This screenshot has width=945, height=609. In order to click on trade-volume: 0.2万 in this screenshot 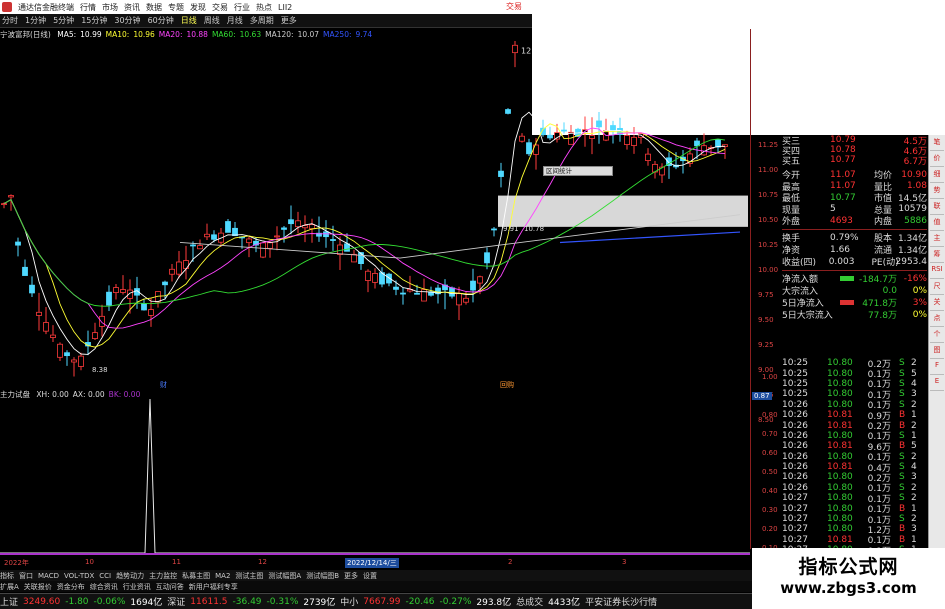, I will do `click(879, 426)`.